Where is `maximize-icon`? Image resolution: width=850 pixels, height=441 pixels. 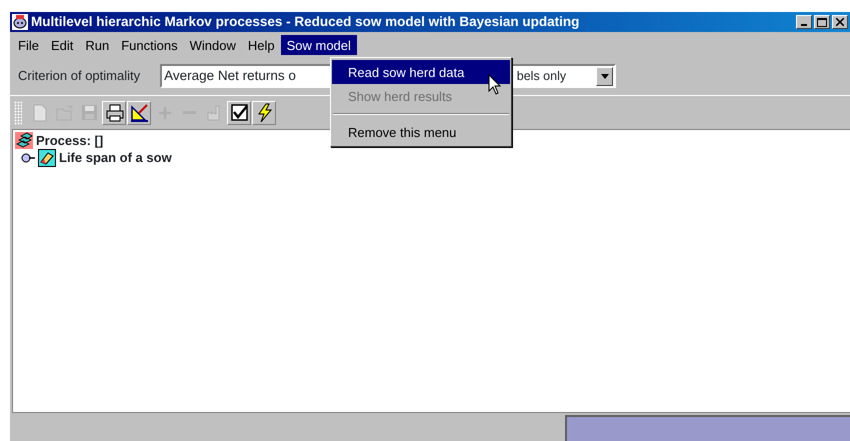
maximize-icon is located at coordinates (822, 22).